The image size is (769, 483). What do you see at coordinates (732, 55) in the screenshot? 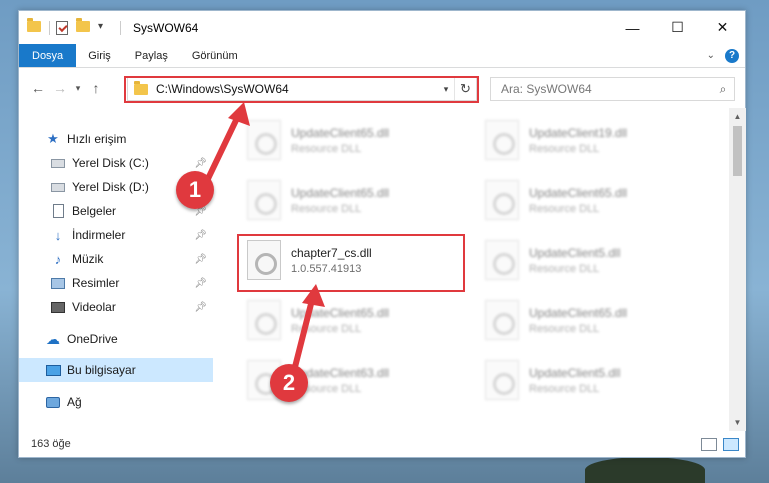
I see `help-icon: ?` at bounding box center [732, 55].